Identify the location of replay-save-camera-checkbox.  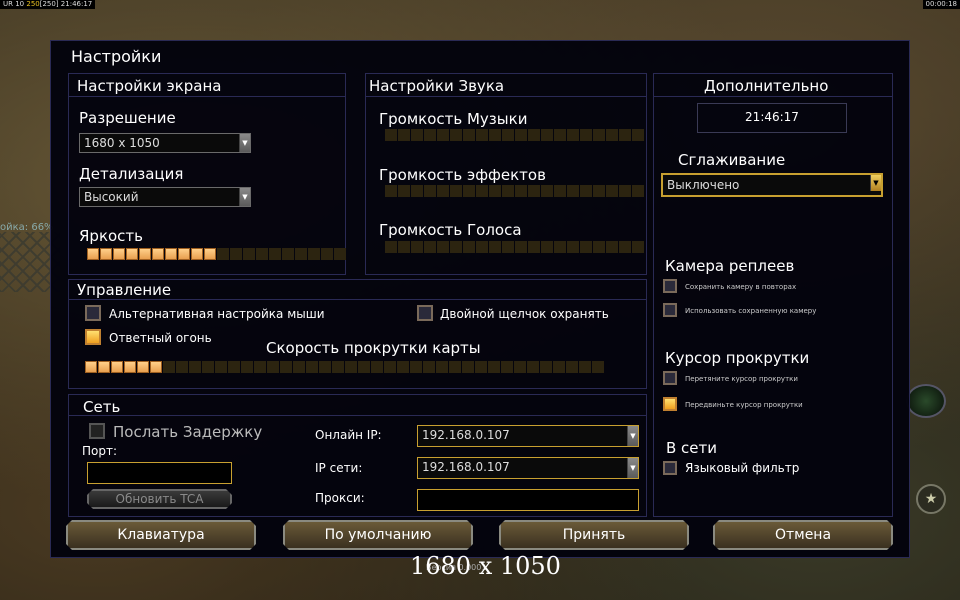
(670, 286).